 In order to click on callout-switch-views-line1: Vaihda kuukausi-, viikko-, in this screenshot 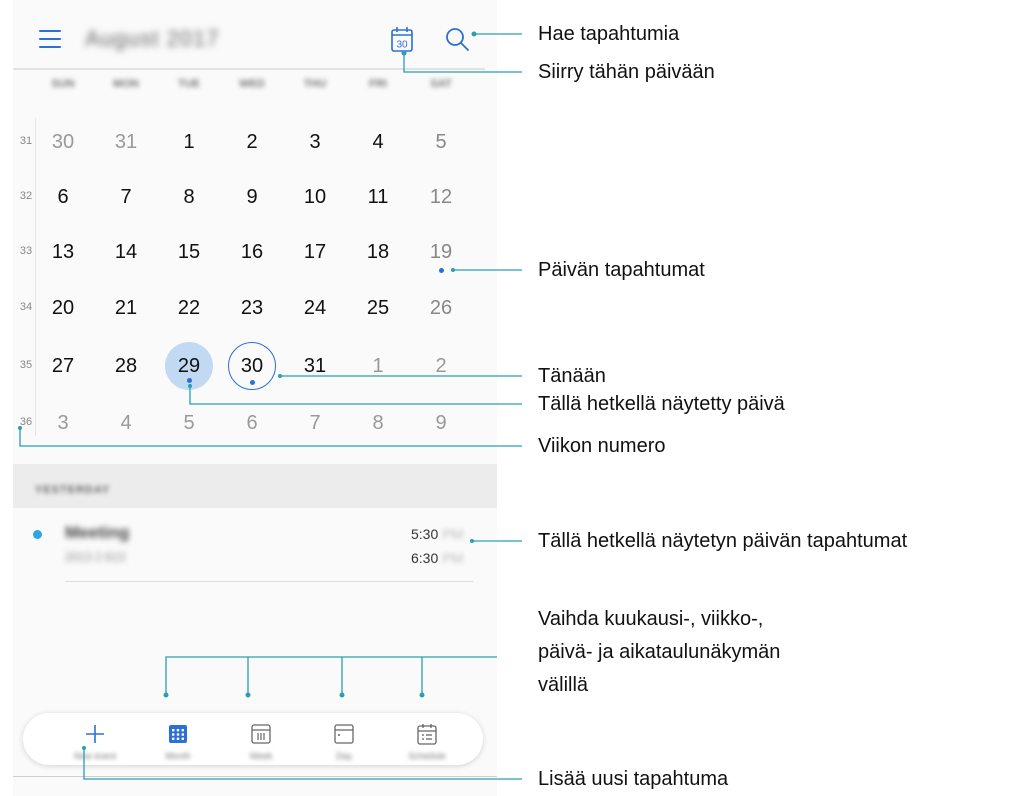, I will do `click(651, 619)`.